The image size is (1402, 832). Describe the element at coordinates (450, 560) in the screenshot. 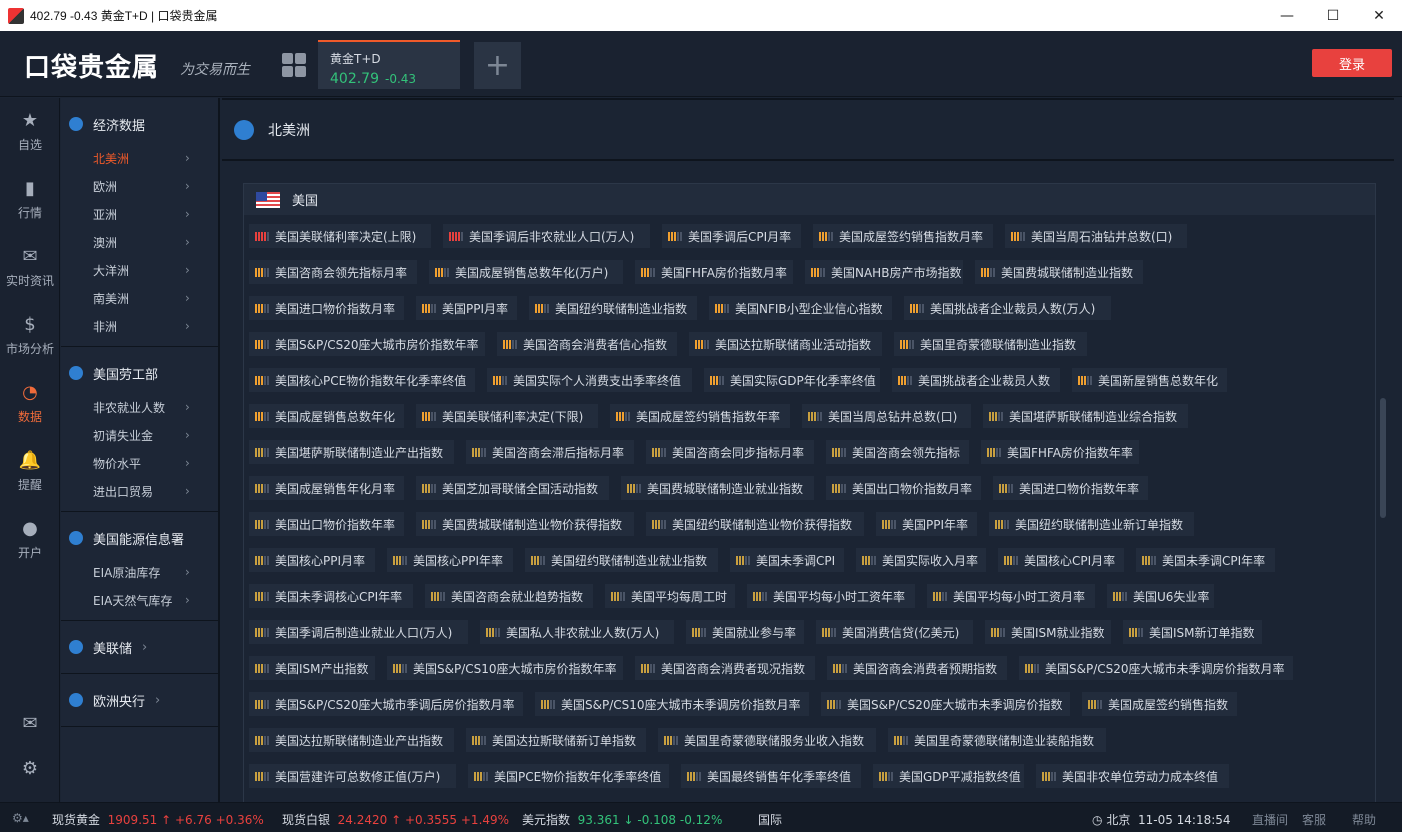

I see `indicator-chip: 美国核心PPI年率` at that location.